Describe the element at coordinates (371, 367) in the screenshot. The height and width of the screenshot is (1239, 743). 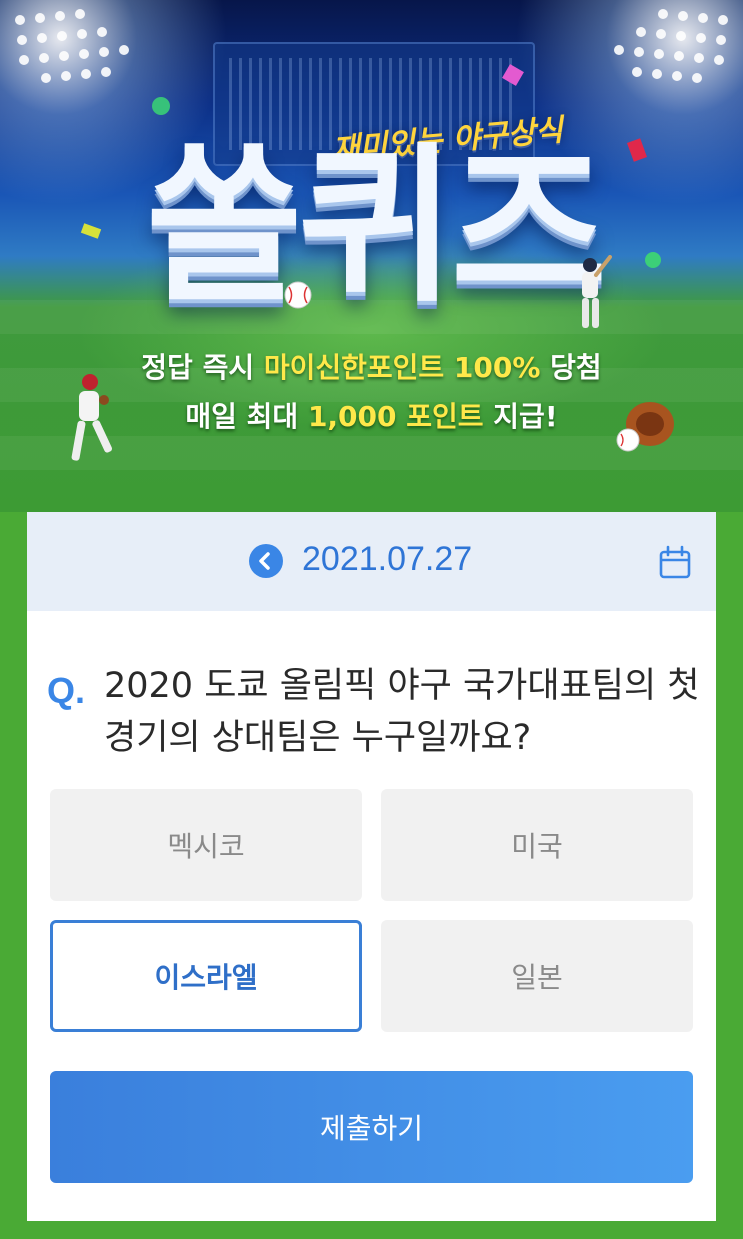
I see `prize-line-1: 정답 즉시 마이신한포인트 100% 당첨` at that location.